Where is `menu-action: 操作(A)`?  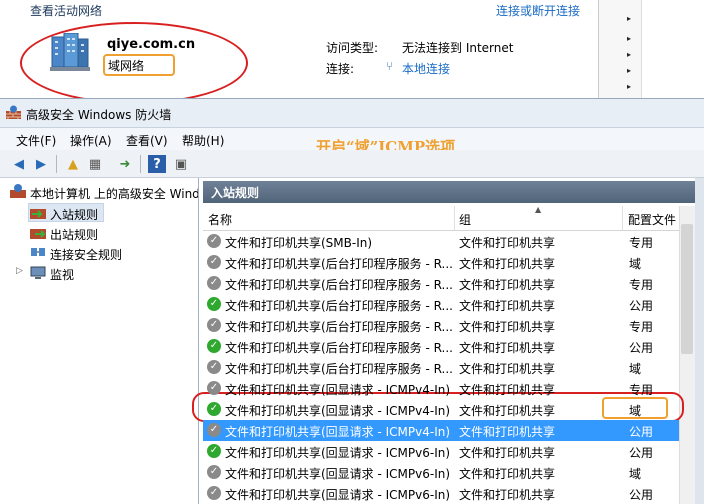
menu-action: 操作(A) is located at coordinates (91, 140).